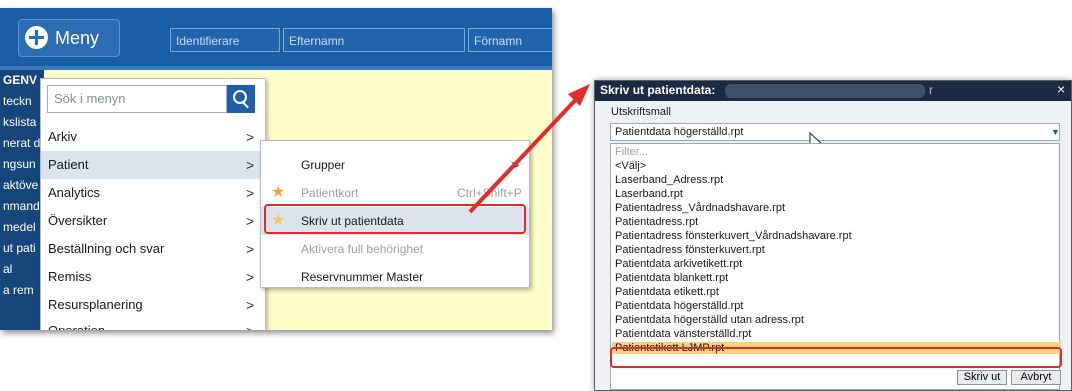 The image size is (1072, 391). What do you see at coordinates (835, 208) in the screenshot?
I see `list-item: Patientadress_Vårdnadshavare.rpt` at bounding box center [835, 208].